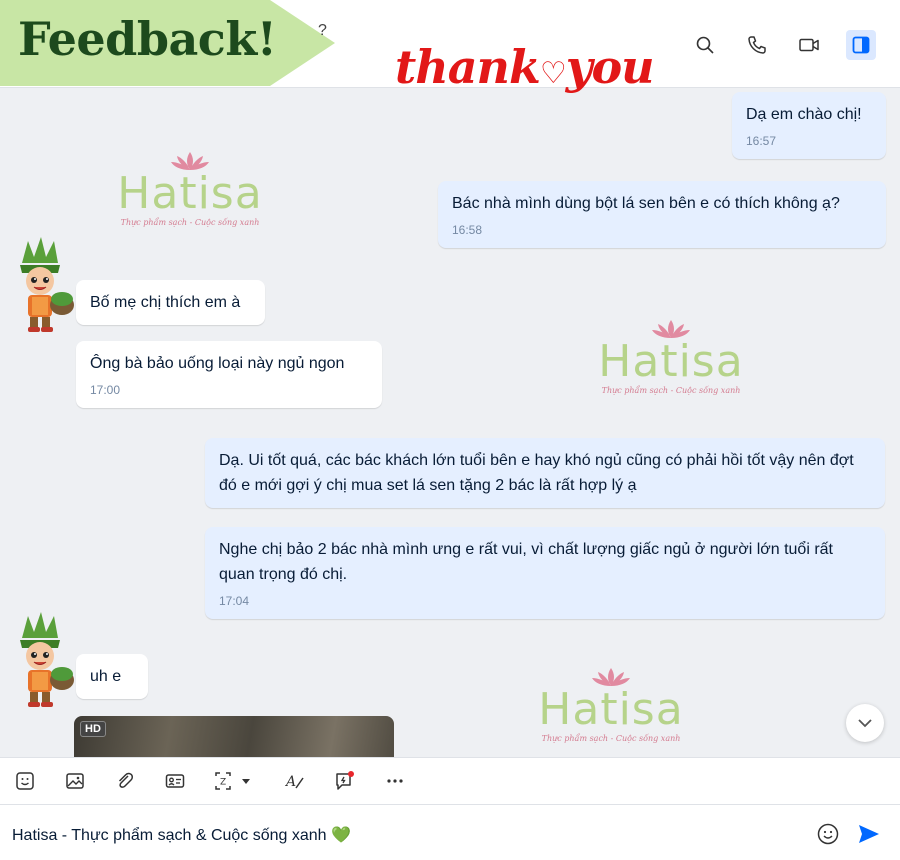  Describe the element at coordinates (467, 230) in the screenshot. I see `message-time: 16:58` at that location.